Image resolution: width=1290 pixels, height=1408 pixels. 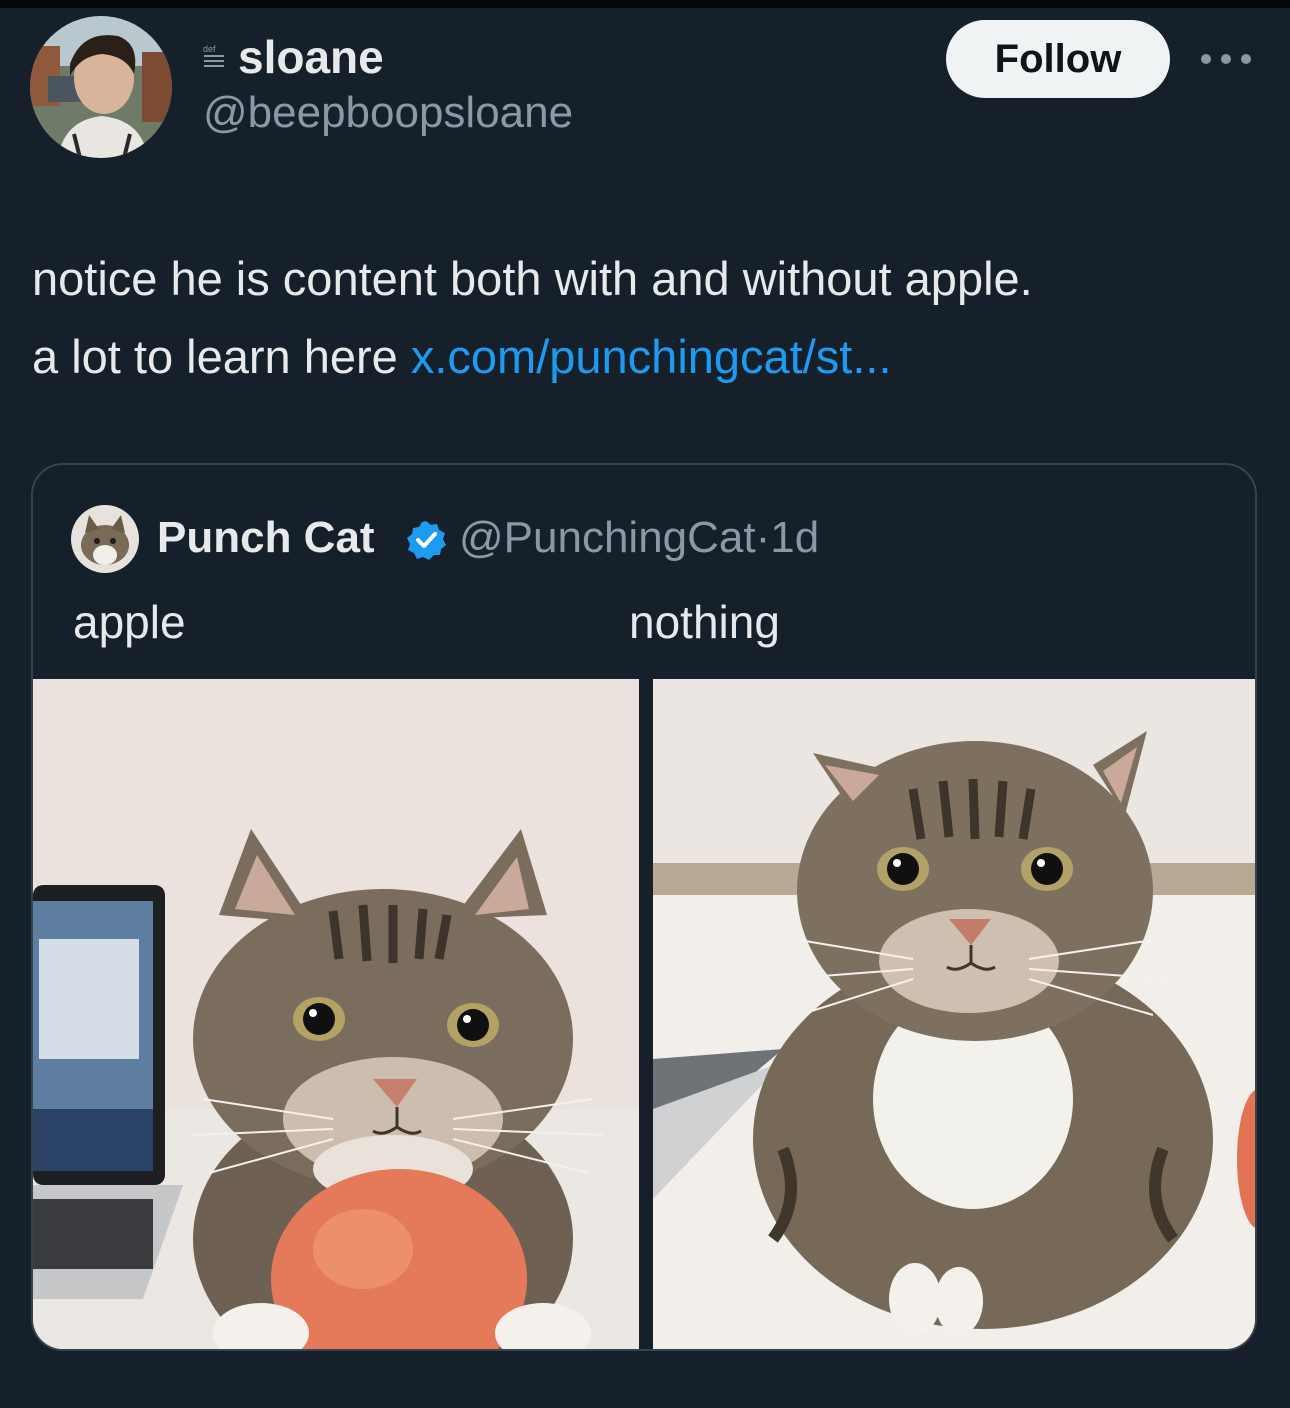 I want to click on author-handle: @beepboopsloane, so click(x=388, y=113).